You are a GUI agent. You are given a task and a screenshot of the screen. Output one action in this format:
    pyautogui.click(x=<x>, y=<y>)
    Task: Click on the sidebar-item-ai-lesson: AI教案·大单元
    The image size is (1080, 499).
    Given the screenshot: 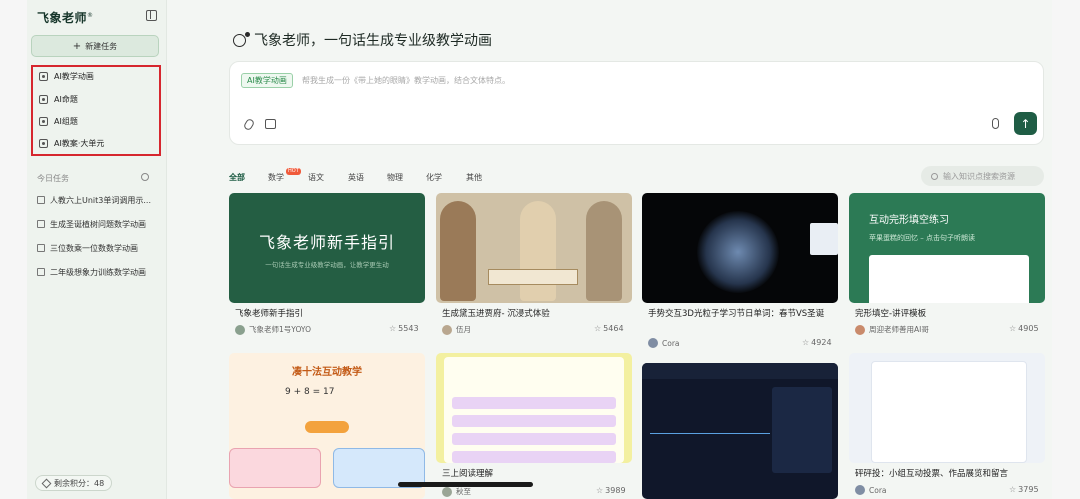 What is the action you would take?
    pyautogui.click(x=71, y=143)
    